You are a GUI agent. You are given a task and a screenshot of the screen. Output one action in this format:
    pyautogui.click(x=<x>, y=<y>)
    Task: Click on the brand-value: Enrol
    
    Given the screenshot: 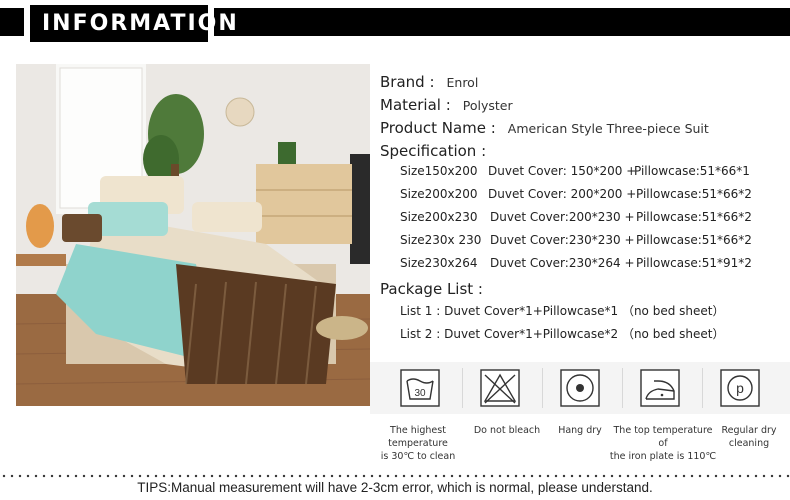 What is the action you would take?
    pyautogui.click(x=462, y=82)
    